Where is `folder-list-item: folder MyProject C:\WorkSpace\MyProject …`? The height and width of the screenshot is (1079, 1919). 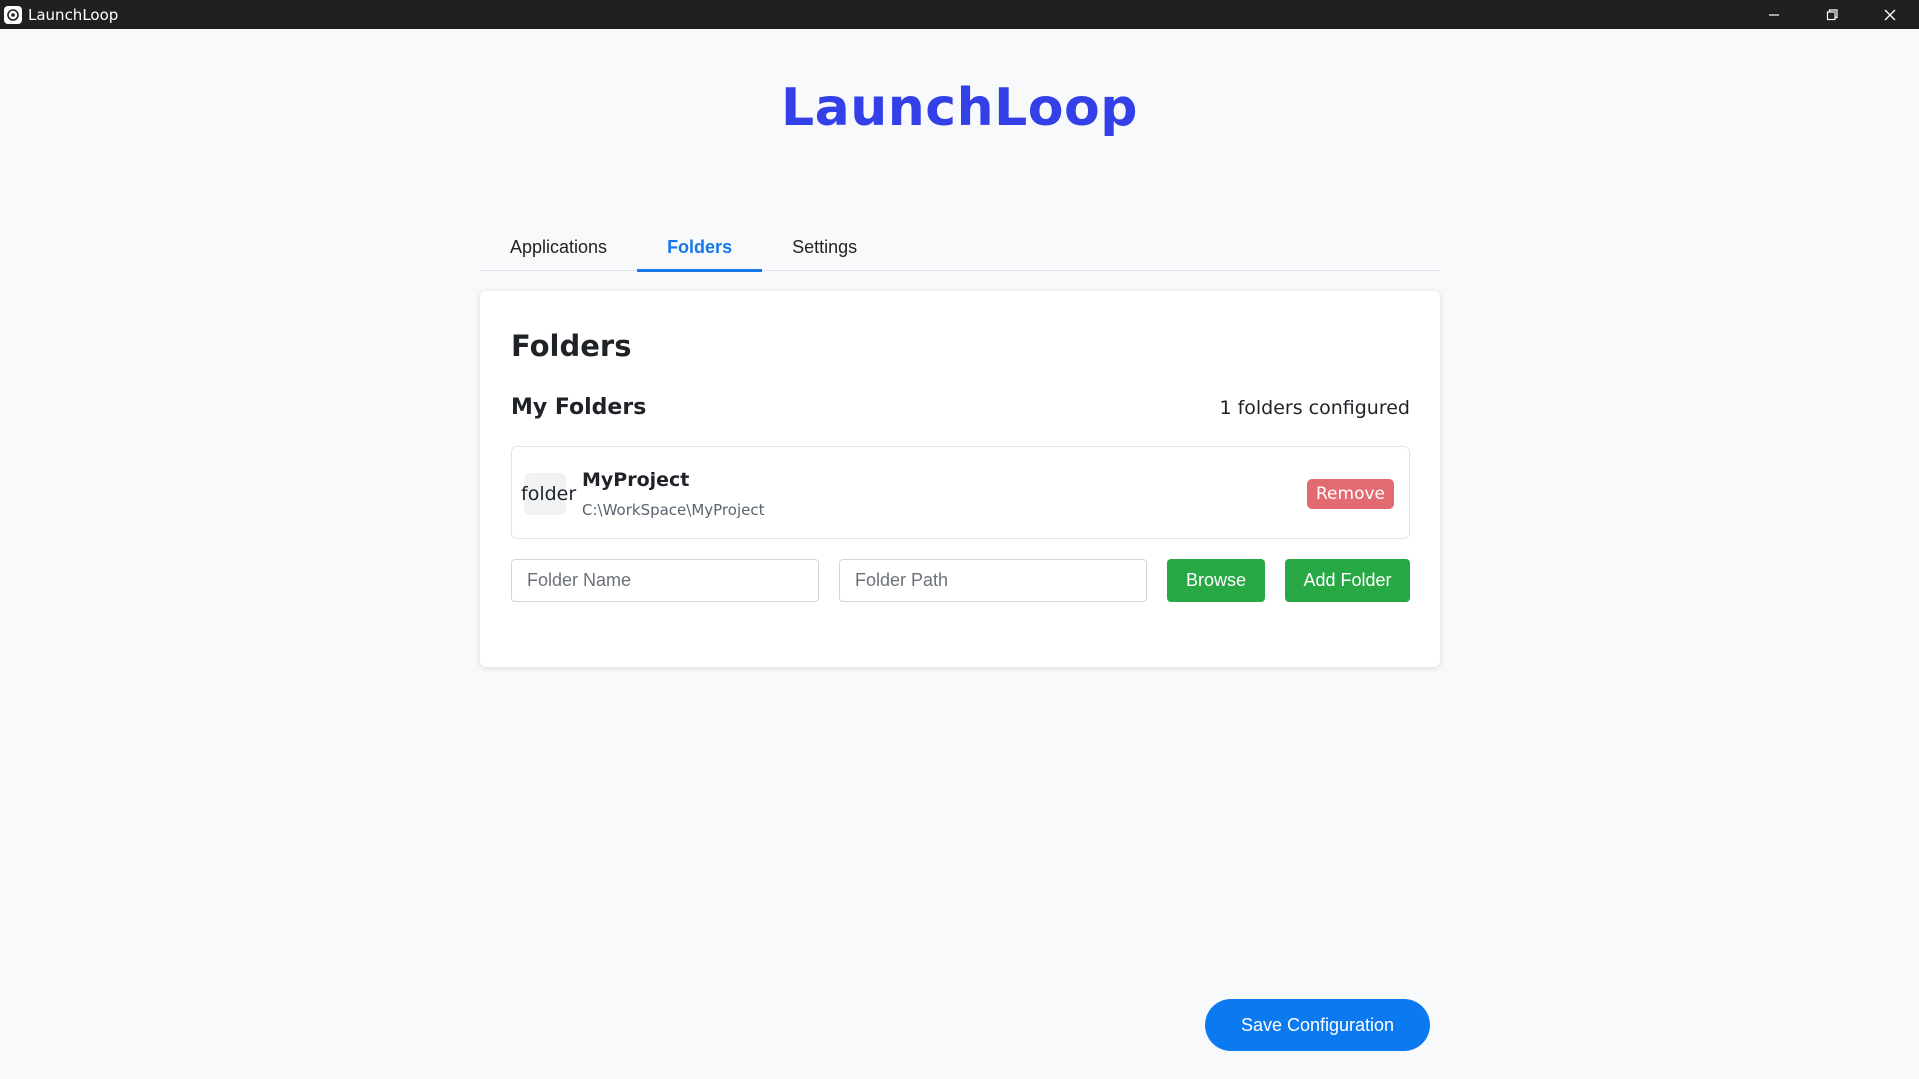
folder-list-item: folder MyProject C:\WorkSpace\MyProject … is located at coordinates (960, 492).